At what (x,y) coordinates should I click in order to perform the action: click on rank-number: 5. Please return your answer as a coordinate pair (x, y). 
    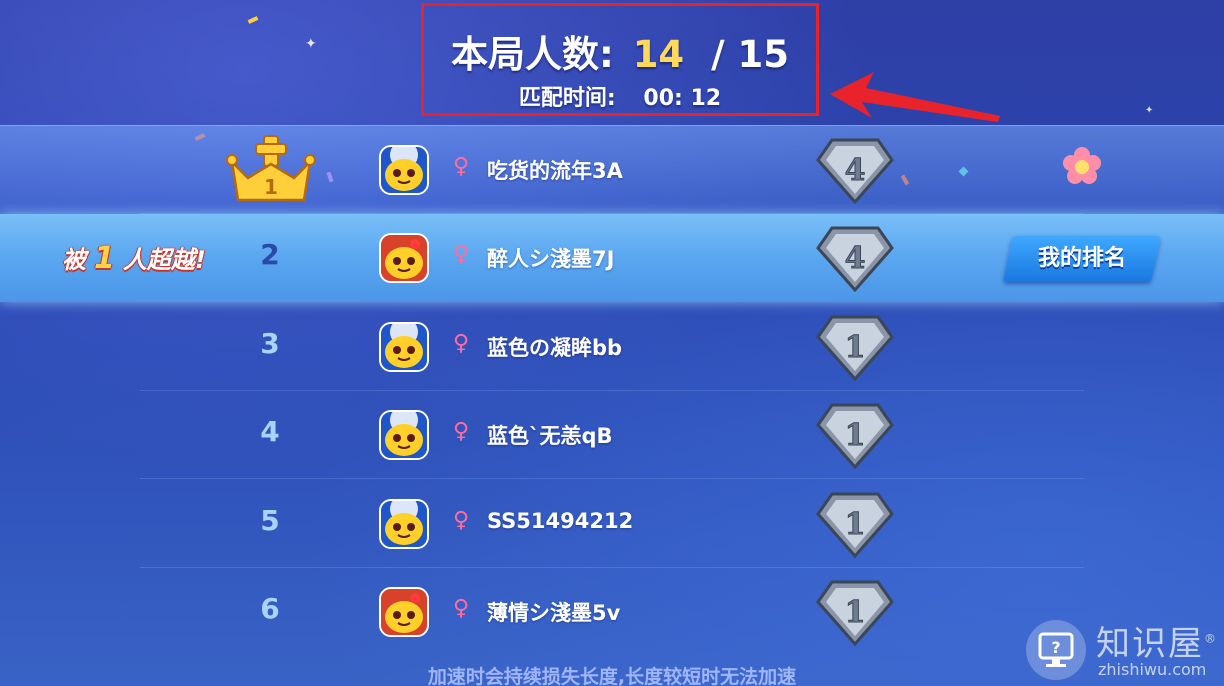
    Looking at the image, I should click on (270, 520).